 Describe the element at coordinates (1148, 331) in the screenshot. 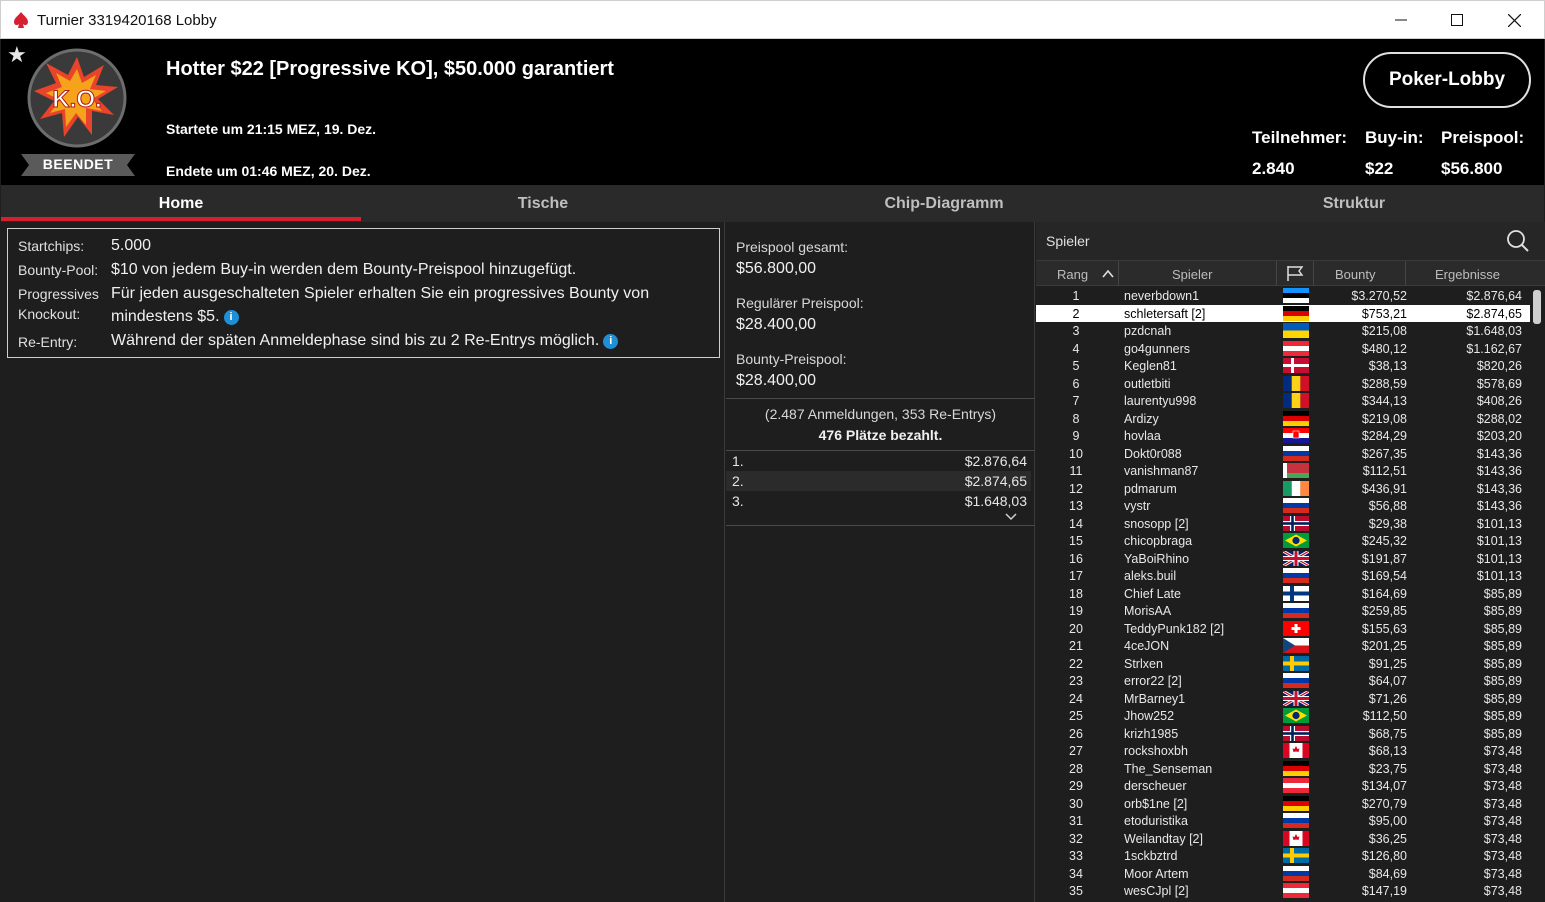

I see `player-name: pzdcnah` at that location.